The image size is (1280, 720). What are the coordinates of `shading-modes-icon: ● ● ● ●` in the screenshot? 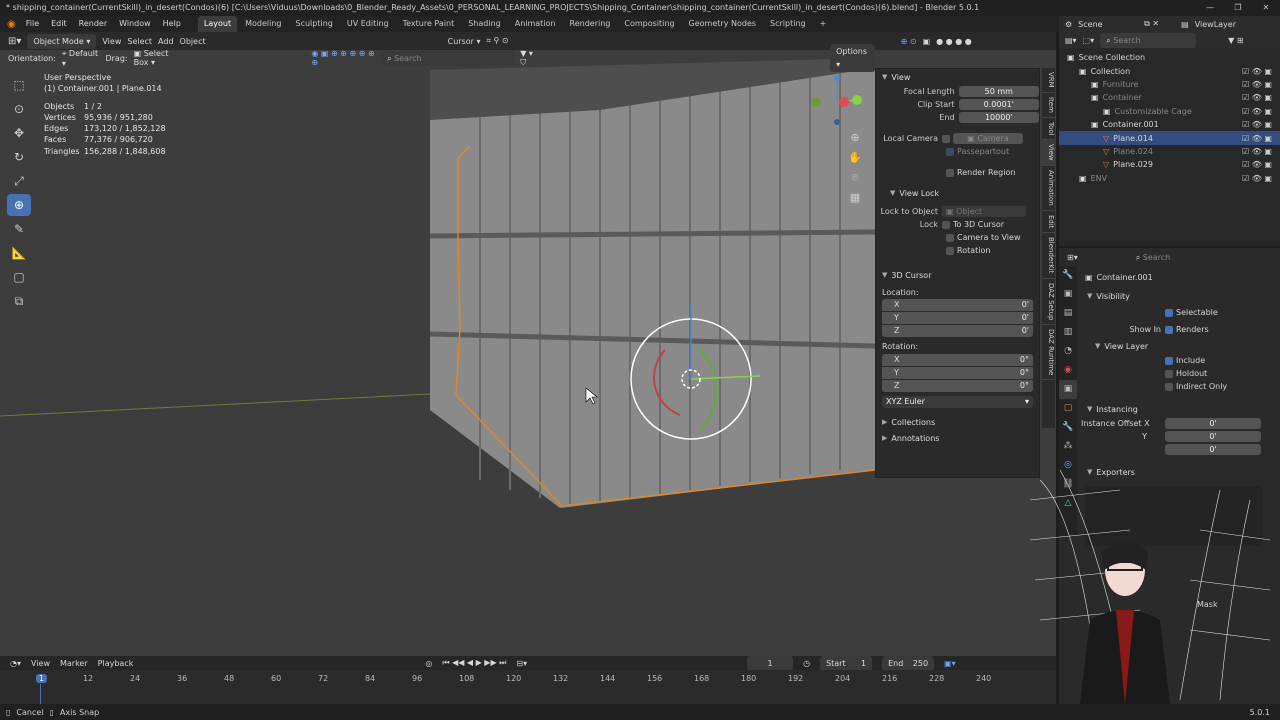 It's located at (954, 41).